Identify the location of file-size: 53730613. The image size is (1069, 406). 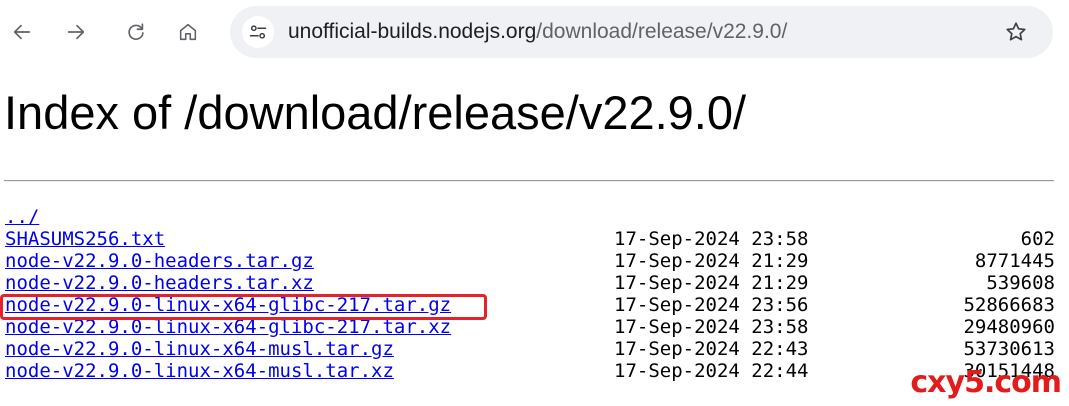
(1009, 349).